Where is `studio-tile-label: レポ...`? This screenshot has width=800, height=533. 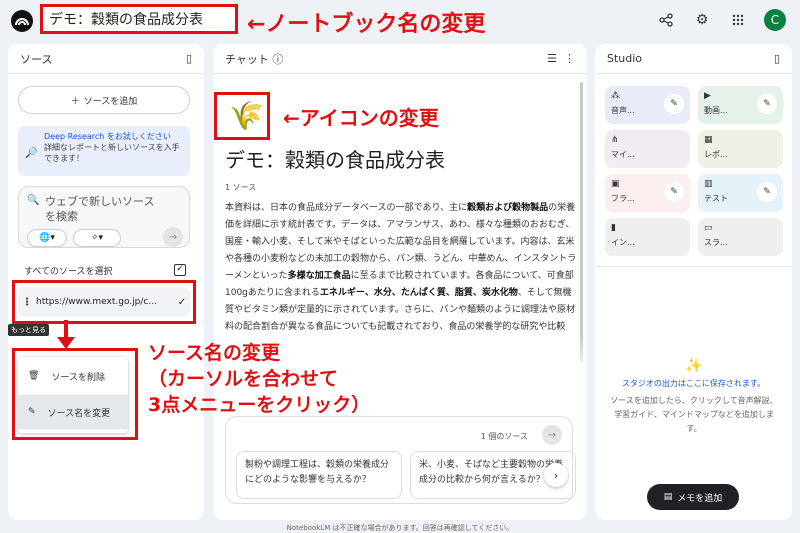 studio-tile-label: レポ... is located at coordinates (716, 154).